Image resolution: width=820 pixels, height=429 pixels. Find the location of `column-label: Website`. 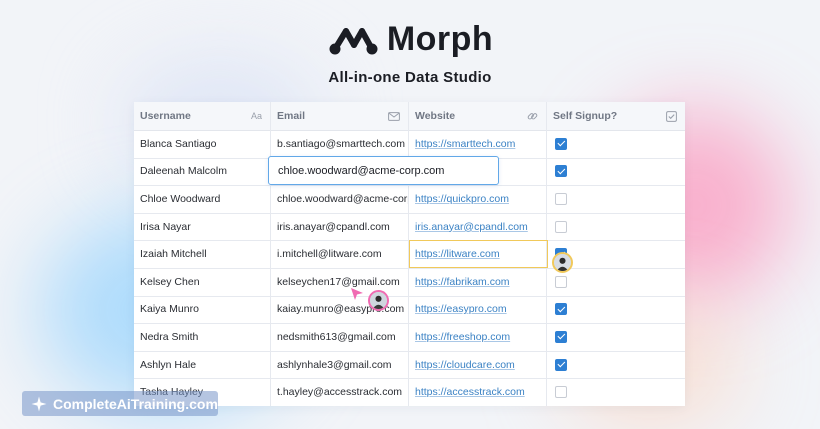

column-label: Website is located at coordinates (435, 116).